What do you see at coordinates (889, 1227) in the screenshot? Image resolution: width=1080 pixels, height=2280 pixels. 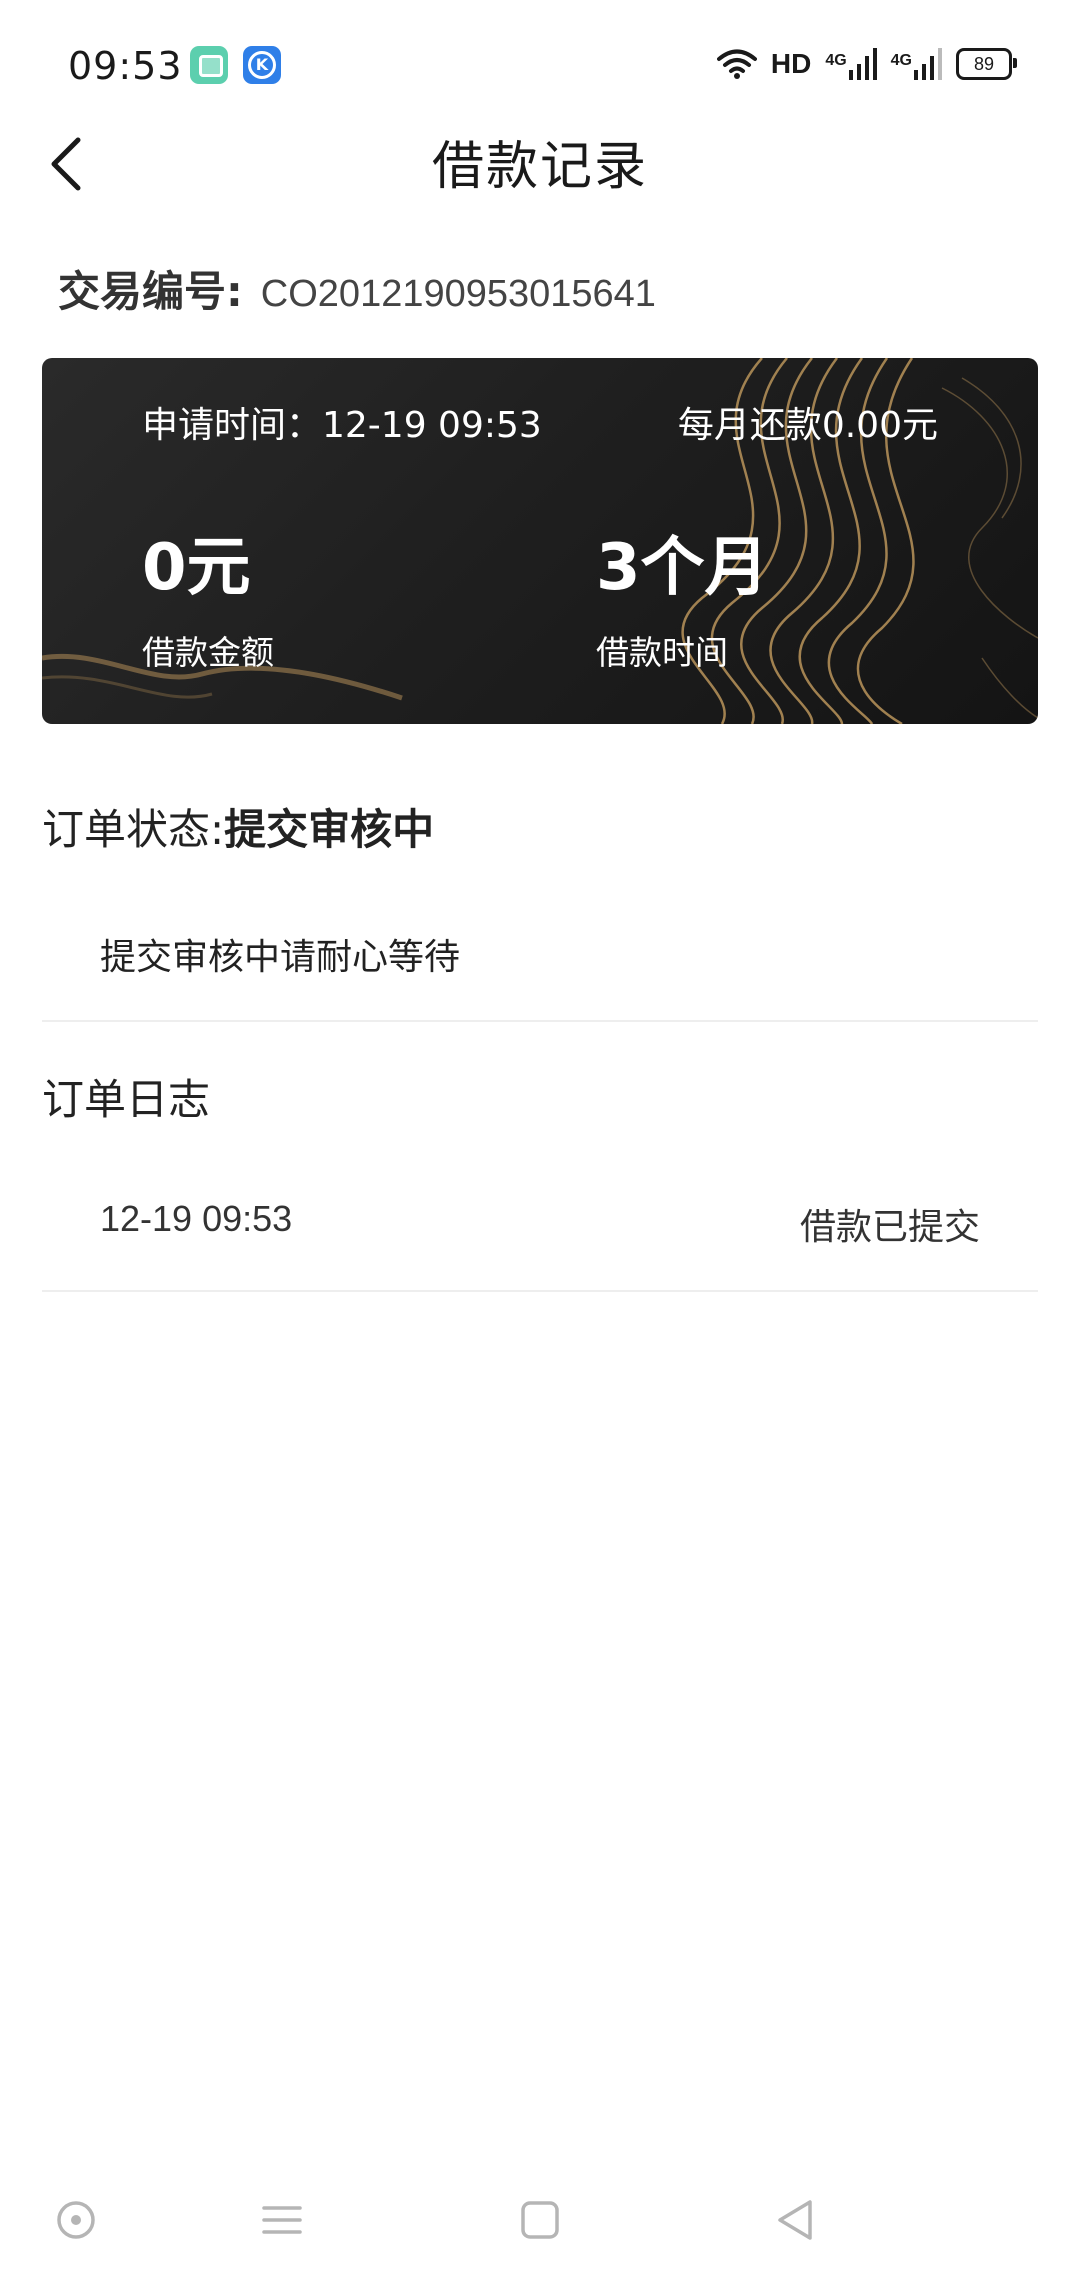 I see `log-entry-event: 借款已提交` at bounding box center [889, 1227].